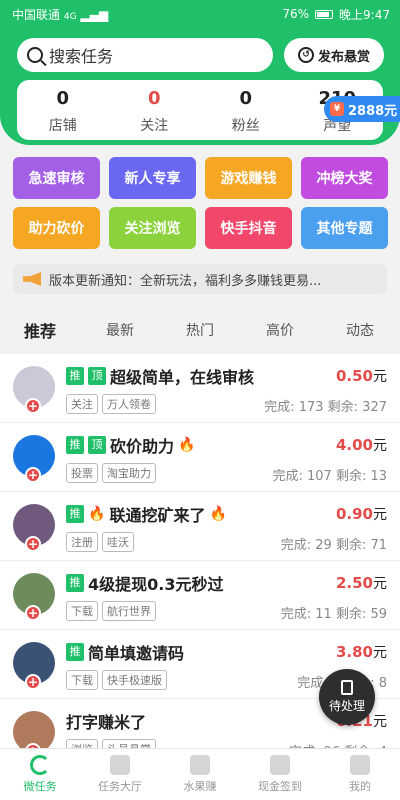  Describe the element at coordinates (248, 228) in the screenshot. I see `category-button: 快手抖音` at that location.